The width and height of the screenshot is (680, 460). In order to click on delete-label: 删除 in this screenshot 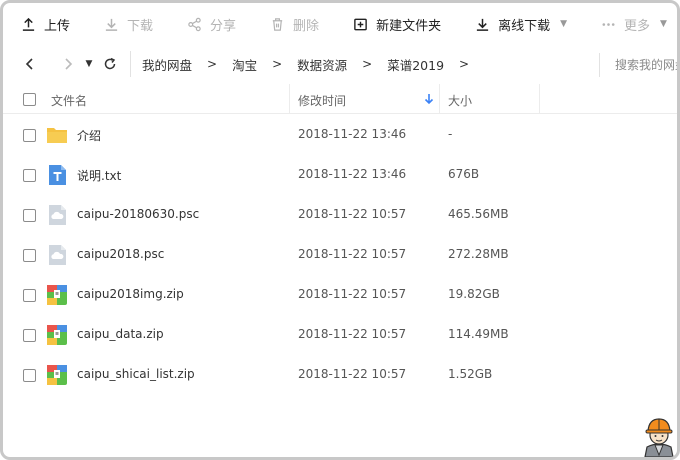, I will do `click(306, 26)`.